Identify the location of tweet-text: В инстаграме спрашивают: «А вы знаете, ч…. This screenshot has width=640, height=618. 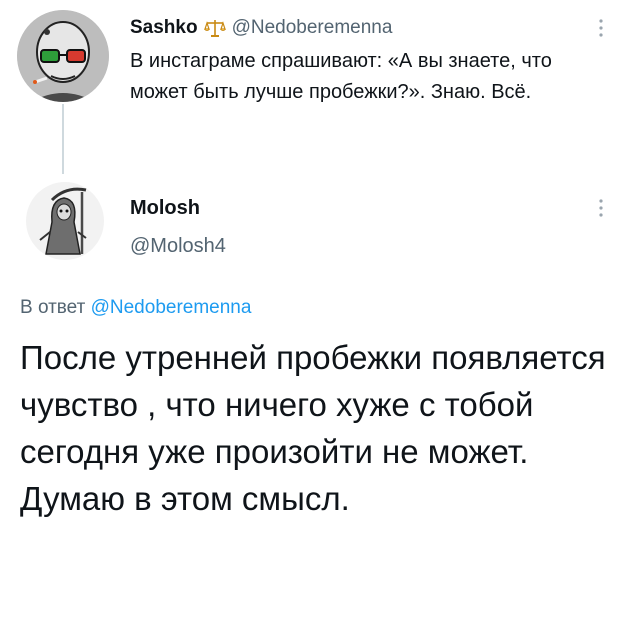
(341, 76).